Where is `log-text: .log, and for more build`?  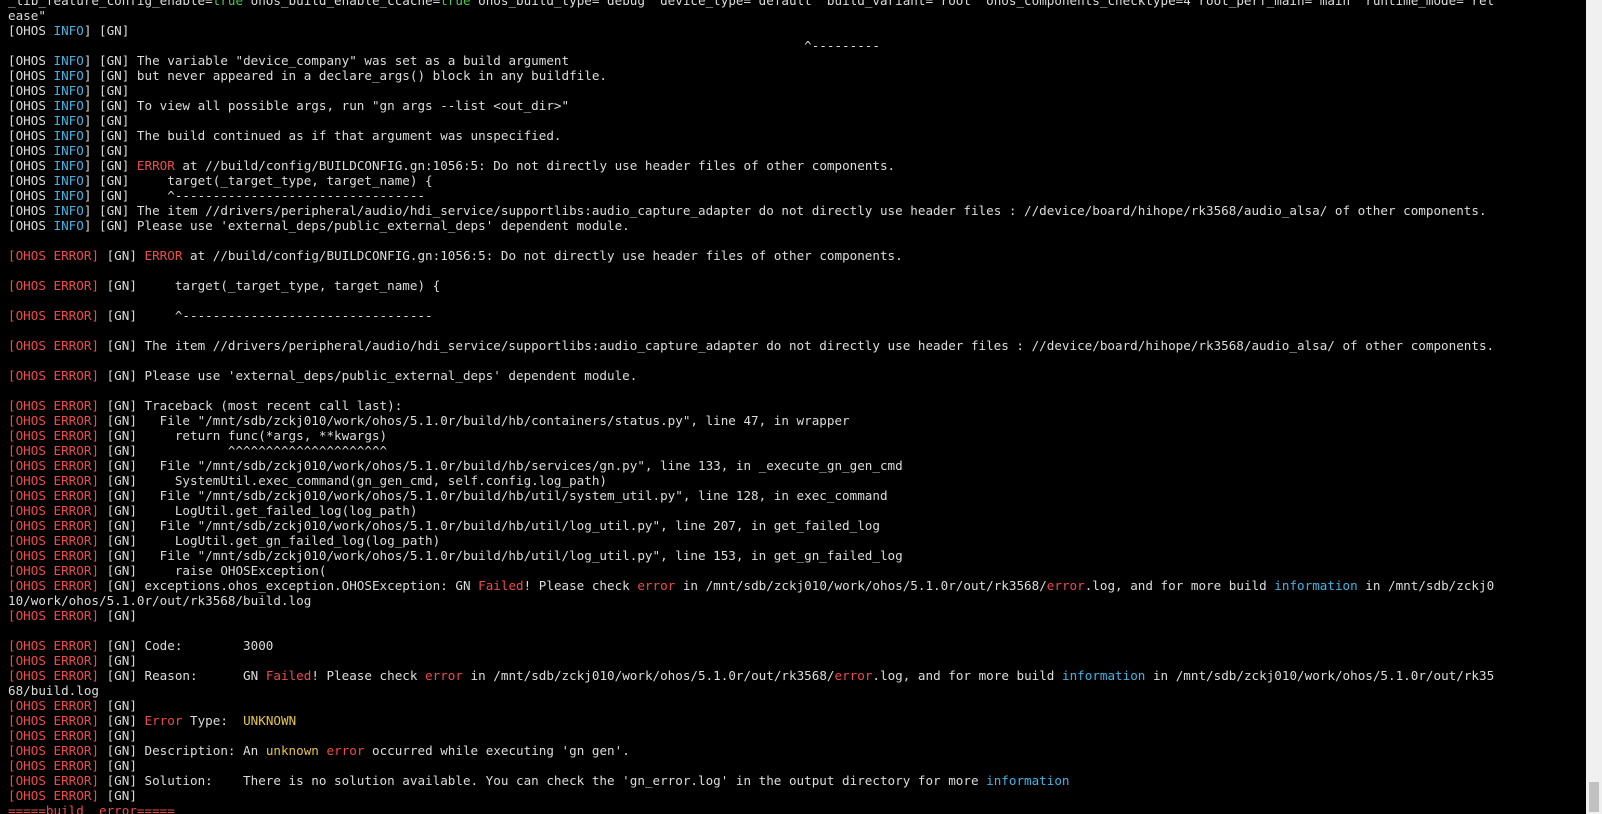 log-text: .log, and for more build is located at coordinates (1179, 585).